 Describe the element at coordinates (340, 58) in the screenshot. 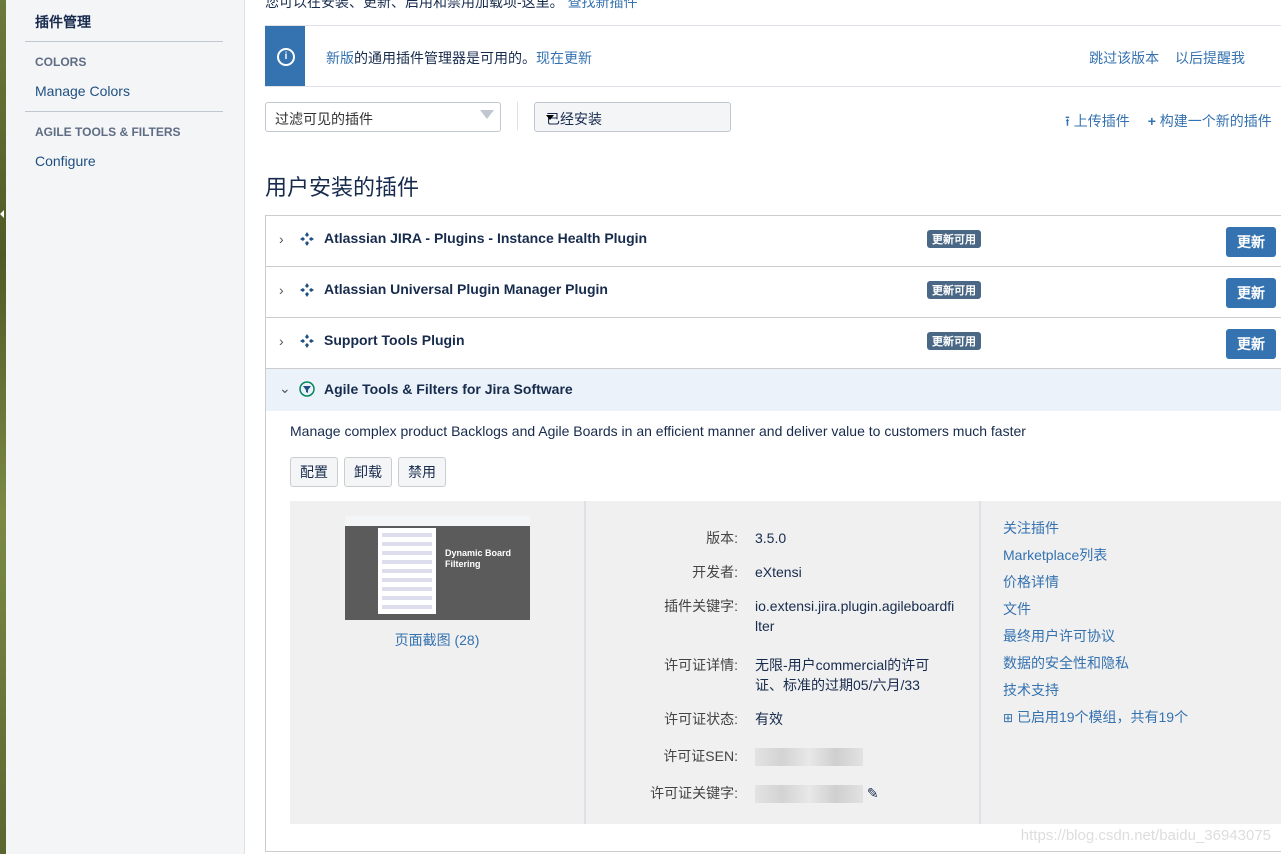

I see `new-version-link: 新版` at that location.